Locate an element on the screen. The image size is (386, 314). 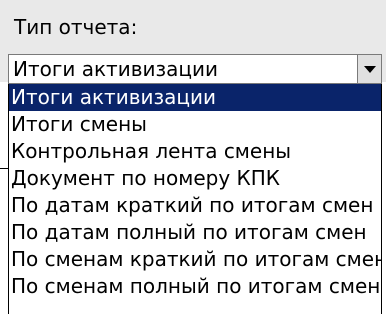
combobox-selected-value: Итоги активизации is located at coordinates (115, 69).